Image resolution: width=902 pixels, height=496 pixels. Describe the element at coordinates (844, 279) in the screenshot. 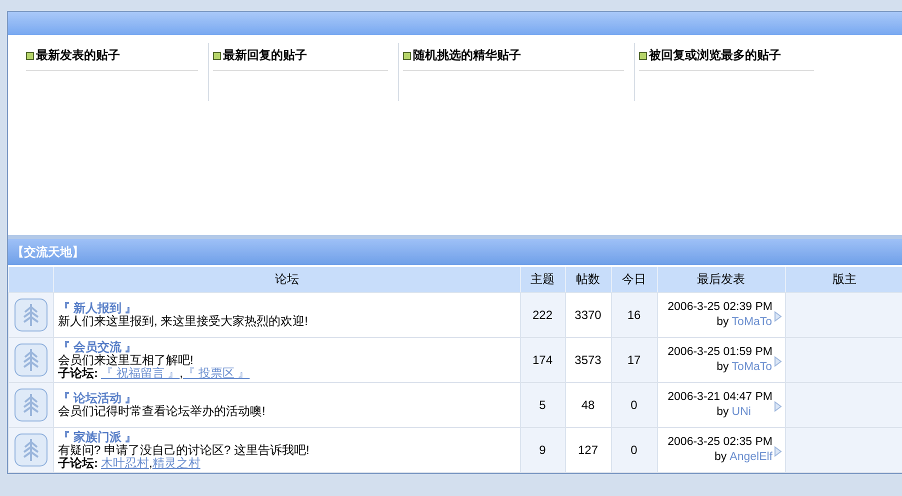

I see `column-header: 版主` at that location.